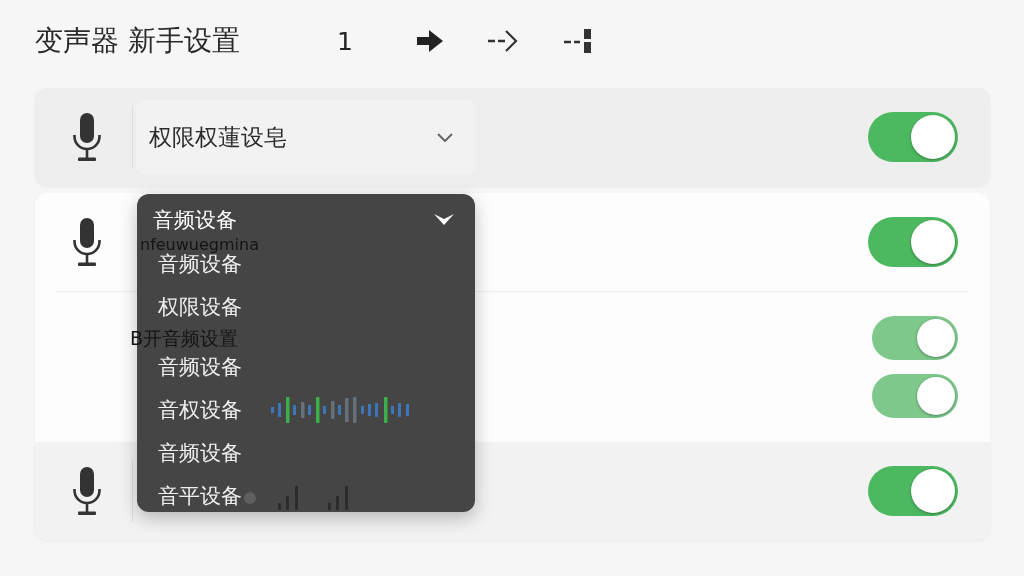 This screenshot has width=1024, height=576. I want to click on chevron-down-icon, so click(445, 137).